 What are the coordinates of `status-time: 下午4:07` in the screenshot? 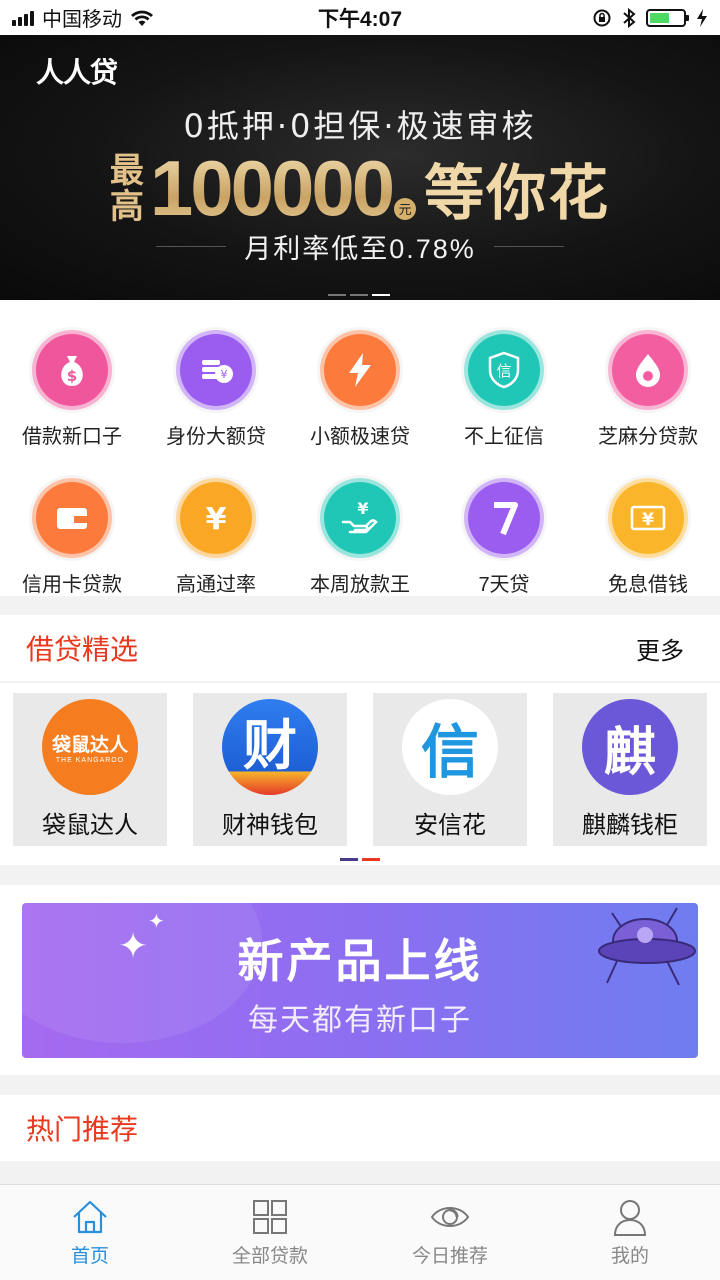 It's located at (360, 19).